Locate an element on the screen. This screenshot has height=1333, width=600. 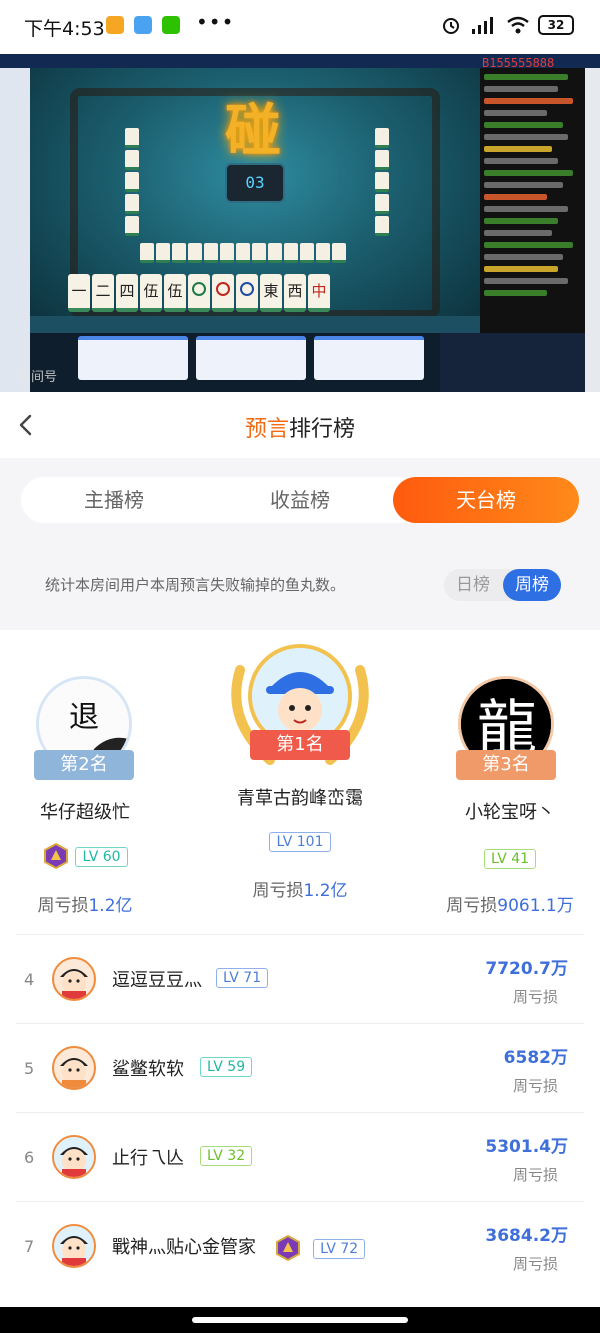
row-name: 逗逗豆豆灬 is located at coordinates (157, 980).